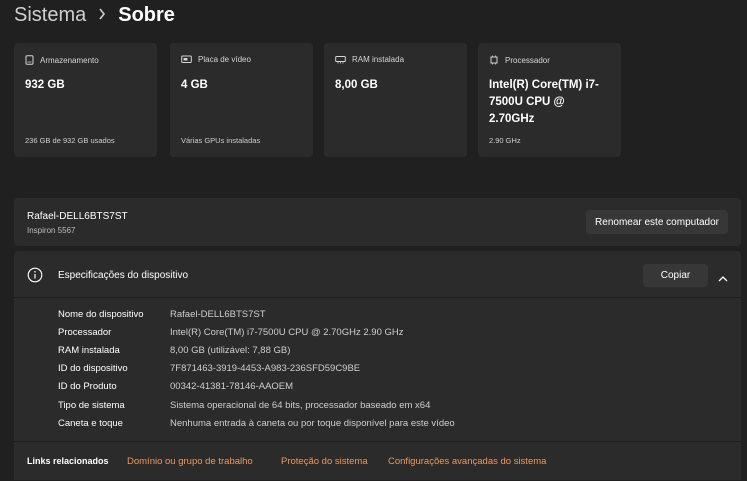  I want to click on breadcrumb-parent: Sistema, so click(50, 15).